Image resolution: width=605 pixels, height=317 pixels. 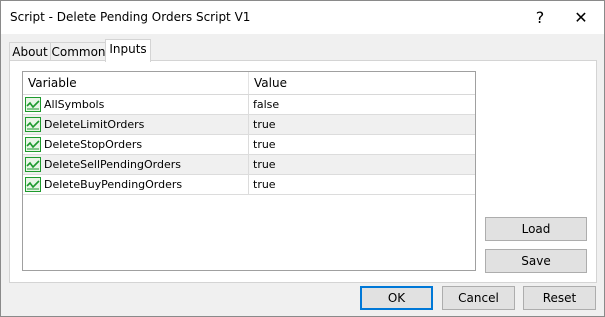 I want to click on variable-value: false, so click(x=266, y=104).